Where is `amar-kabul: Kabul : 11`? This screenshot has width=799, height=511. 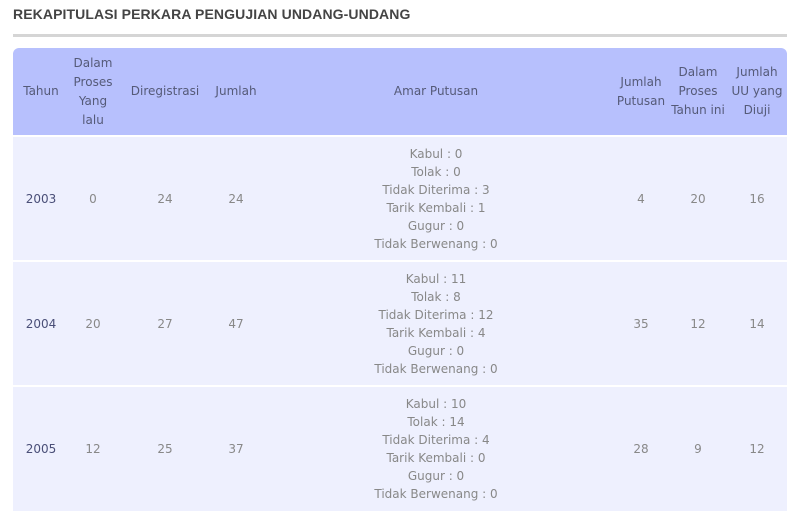
amar-kabul: Kabul : 11 is located at coordinates (436, 278).